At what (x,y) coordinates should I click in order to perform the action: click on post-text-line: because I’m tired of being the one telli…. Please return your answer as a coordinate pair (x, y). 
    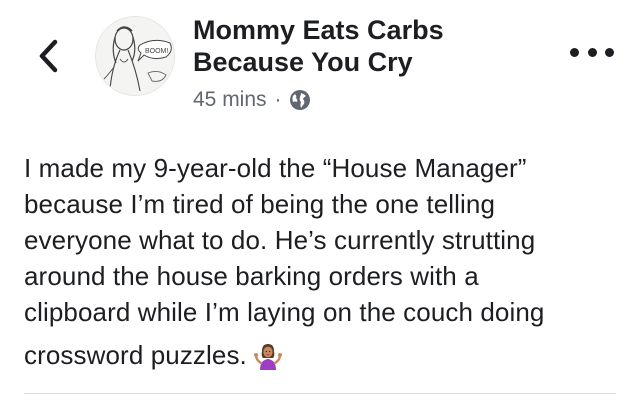
    Looking at the image, I should click on (260, 204).